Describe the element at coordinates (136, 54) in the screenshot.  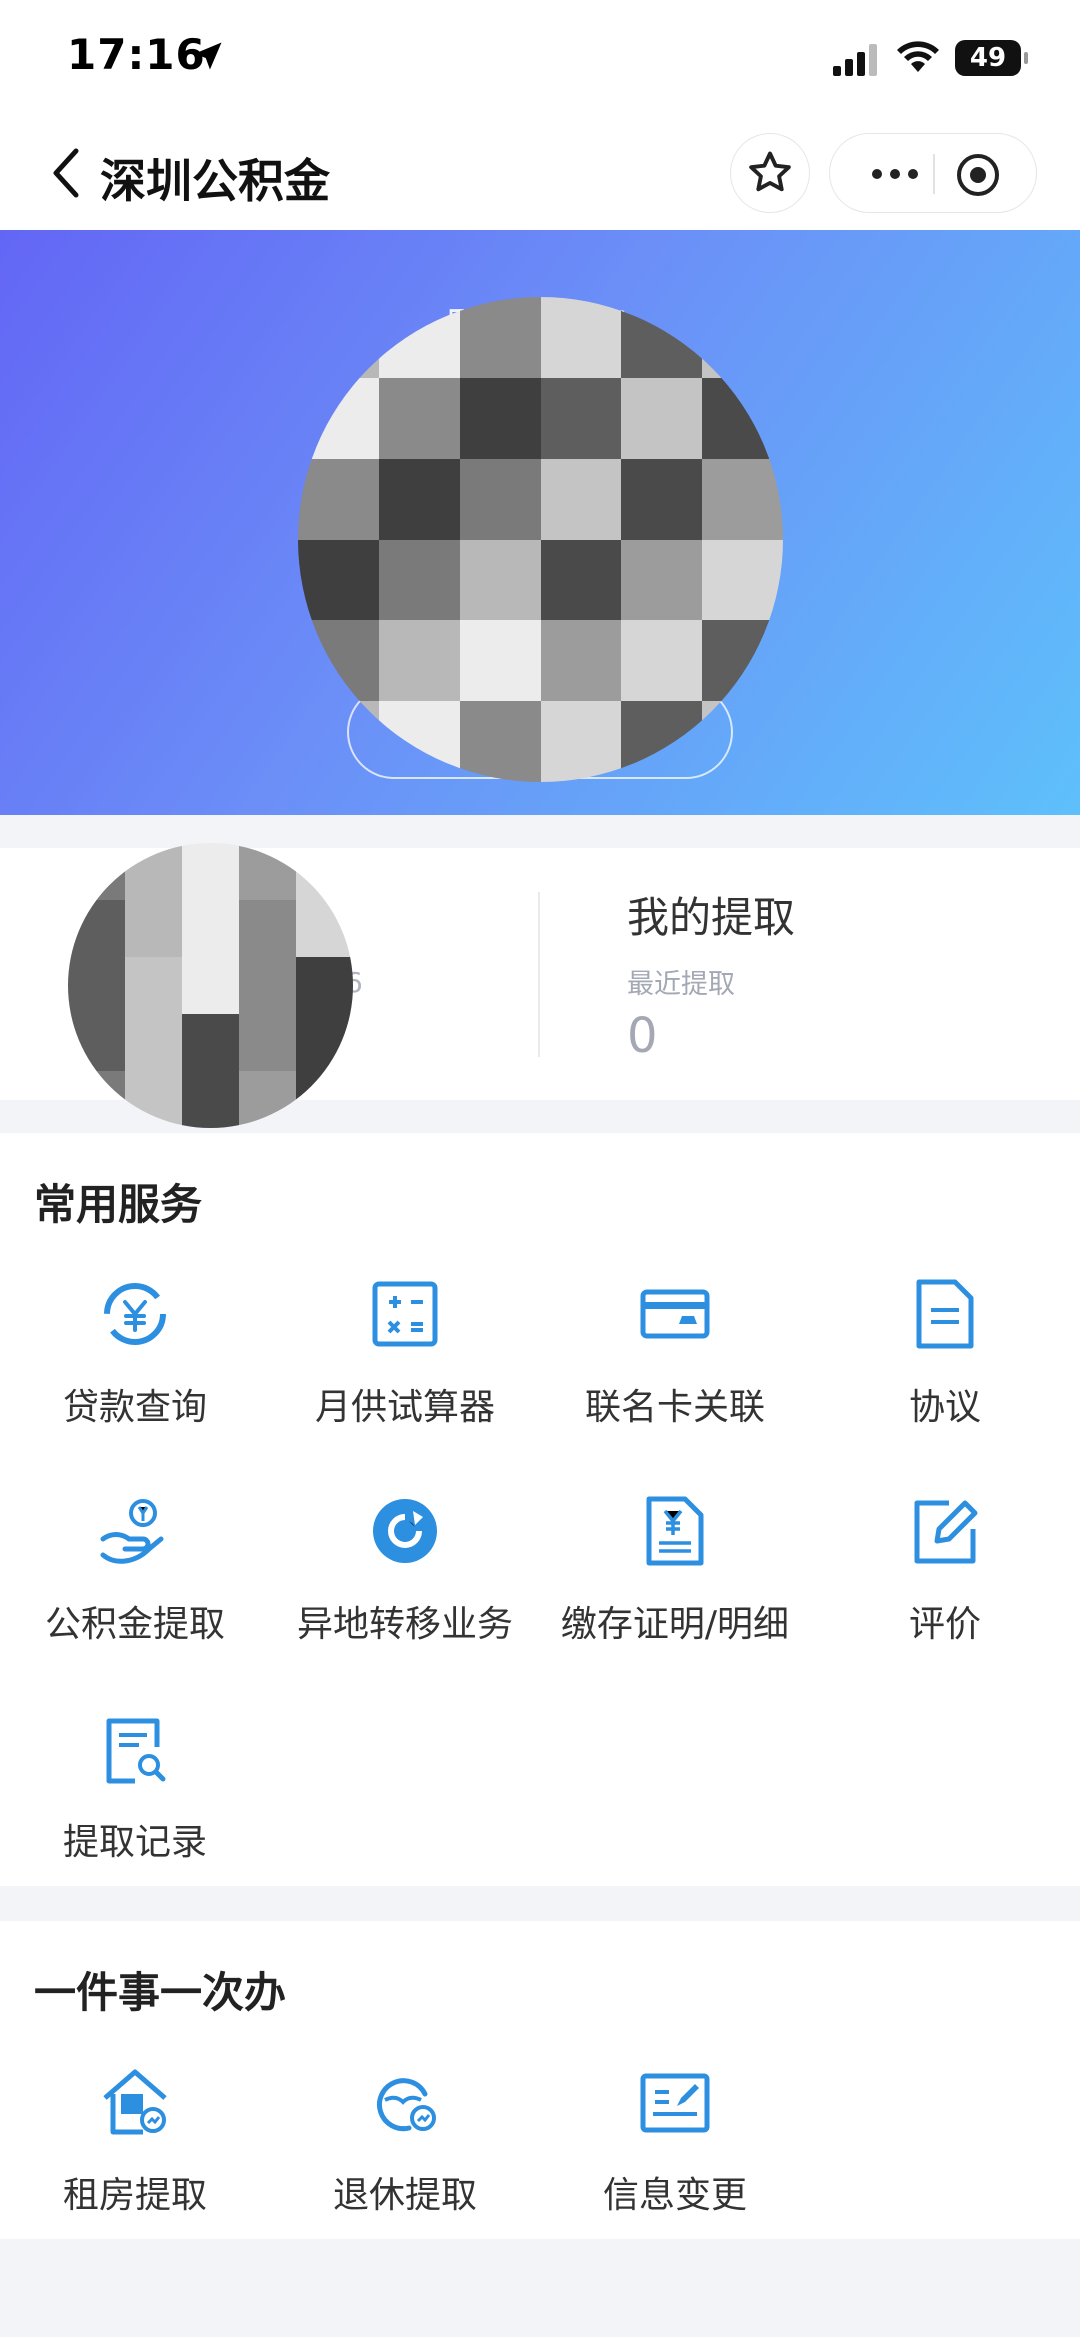
I see `status-time: 17:16` at that location.